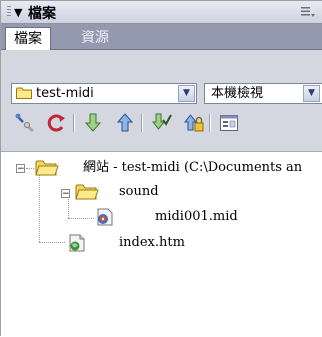 This screenshot has height=337, width=322. Describe the element at coordinates (152, 242) in the screenshot. I see `tree-item-label: index.htm` at that location.